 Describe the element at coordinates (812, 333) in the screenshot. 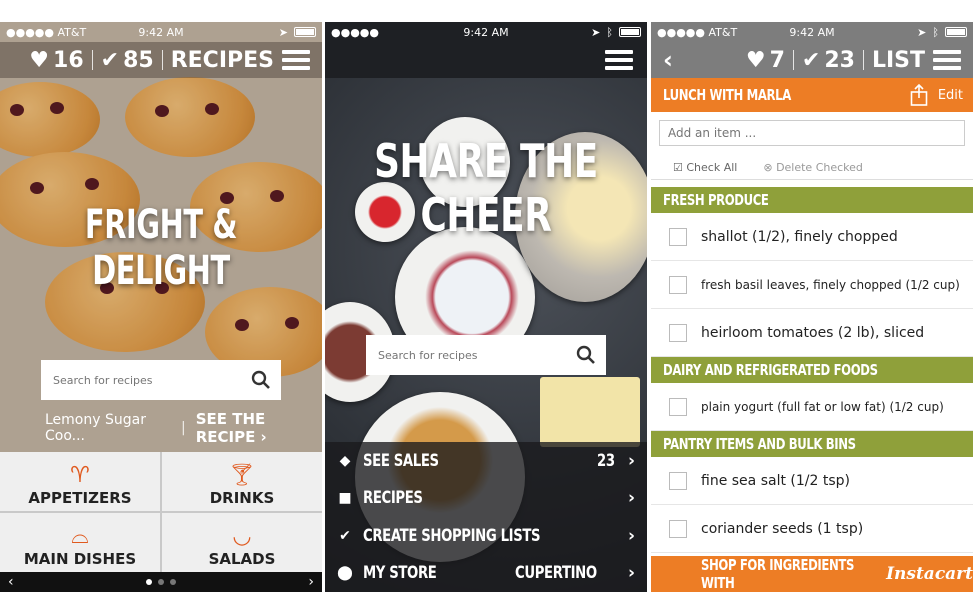

I see `list-item: heirloom tomatoes (2 lb), sliced` at that location.